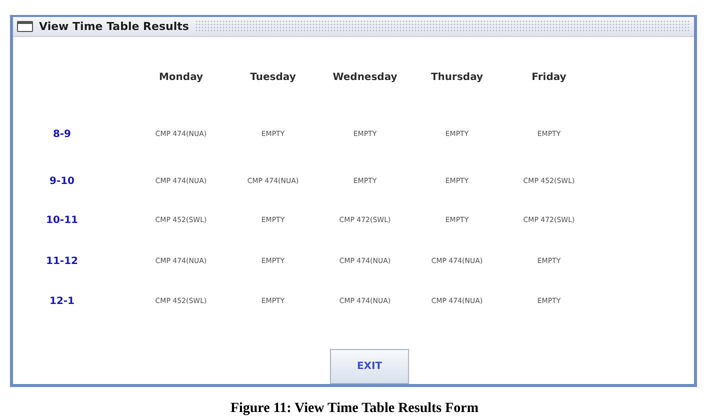 The image size is (709, 416). What do you see at coordinates (457, 77) in the screenshot?
I see `day-header: Thursday` at bounding box center [457, 77].